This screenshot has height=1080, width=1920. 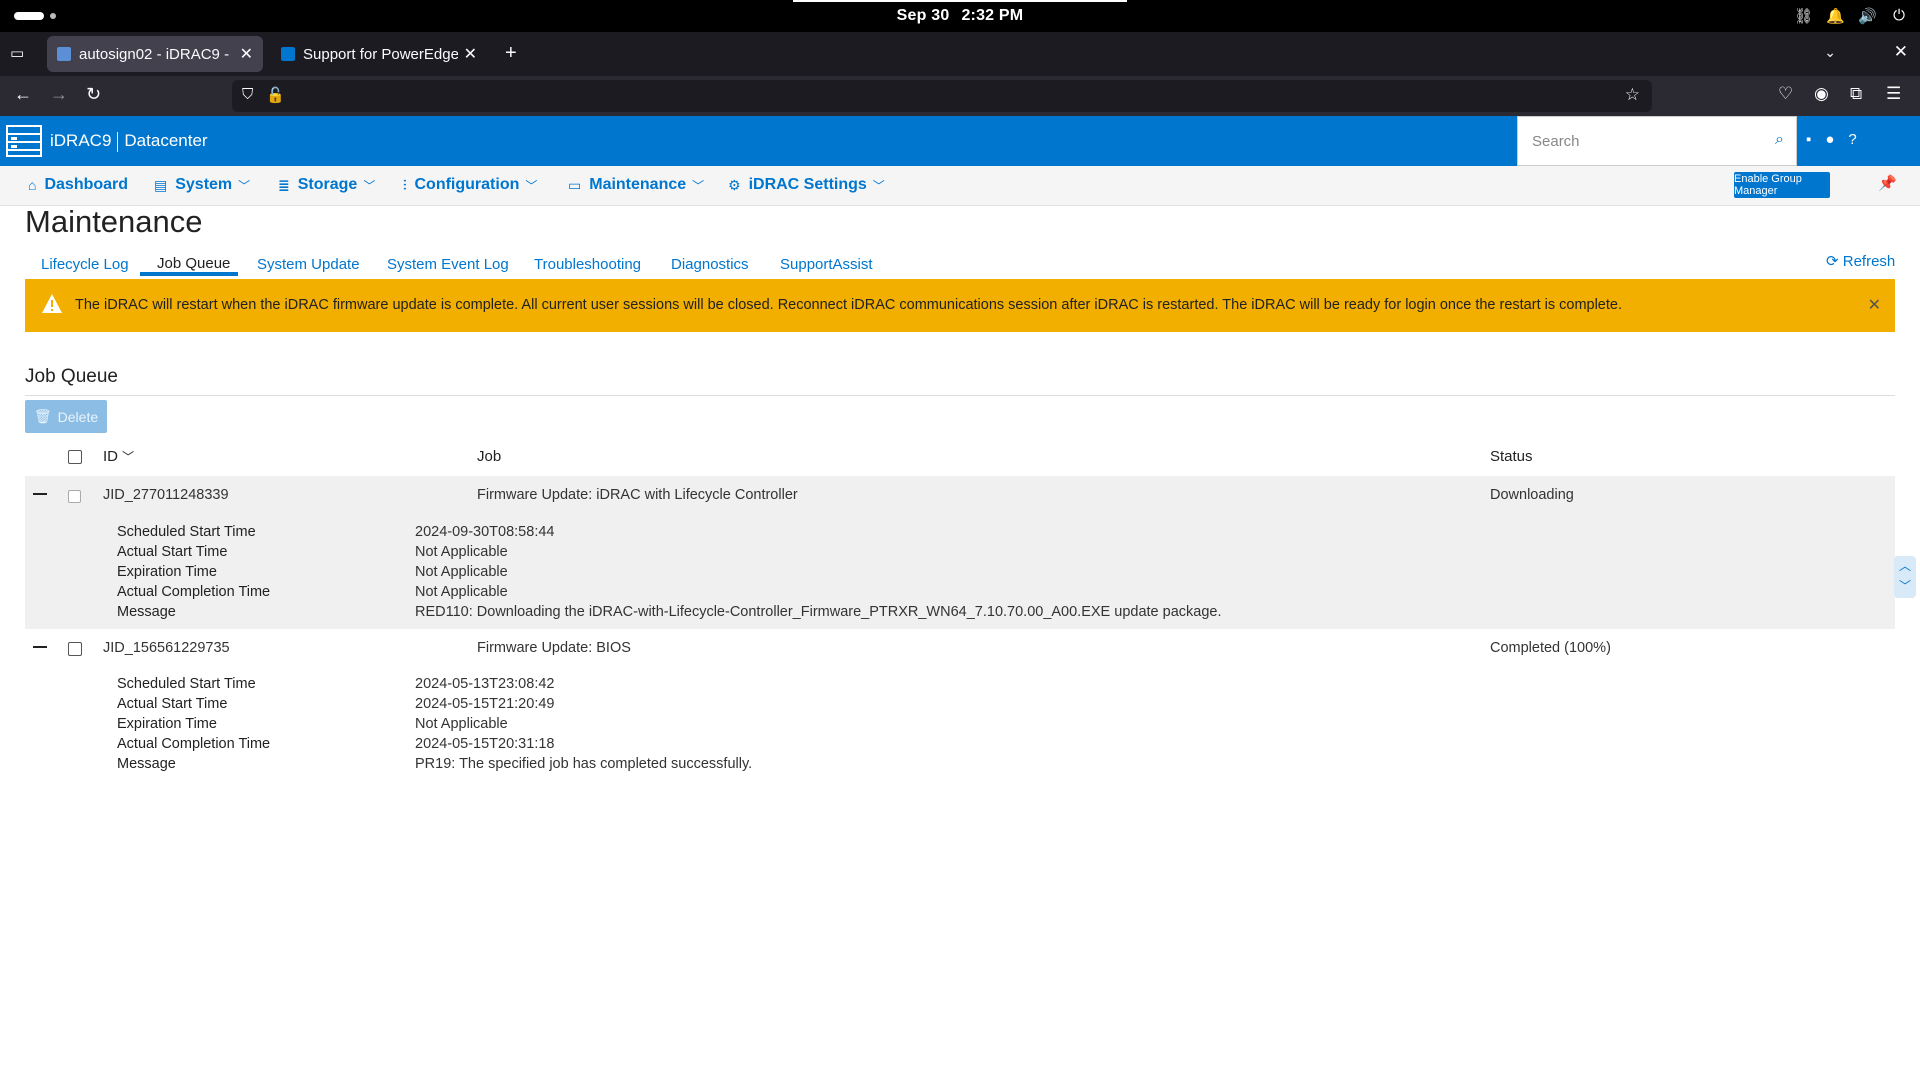 I want to click on user-icon: ●, so click(x=1829, y=139).